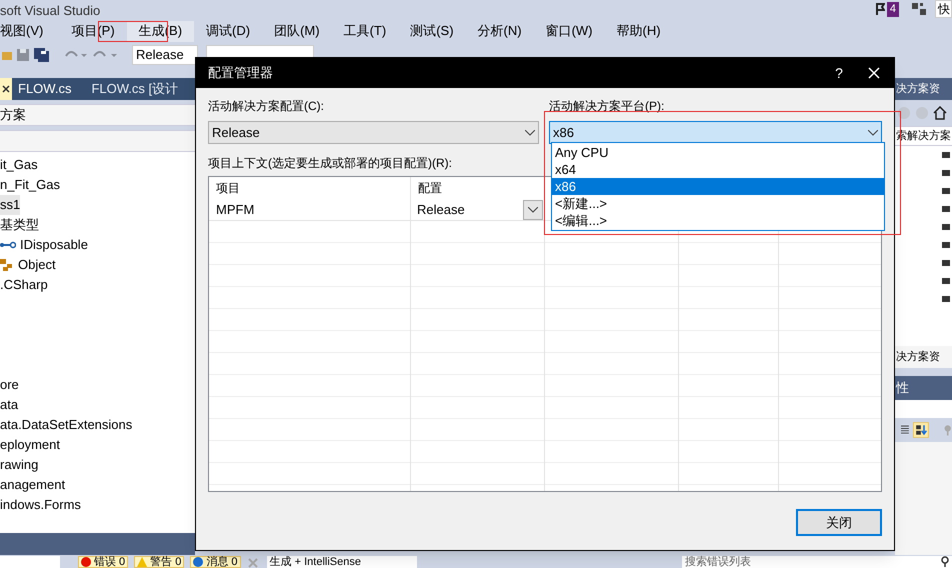 This screenshot has width=952, height=568. I want to click on tree-item: .CSharp, so click(24, 285).